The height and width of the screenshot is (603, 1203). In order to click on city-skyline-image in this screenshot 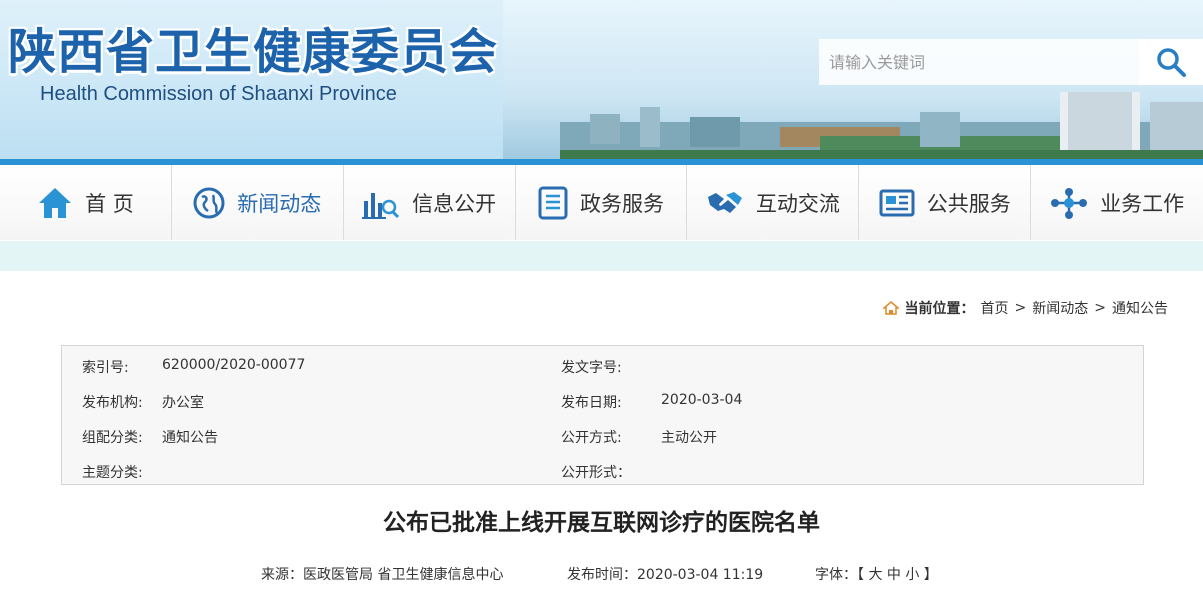, I will do `click(881, 127)`.